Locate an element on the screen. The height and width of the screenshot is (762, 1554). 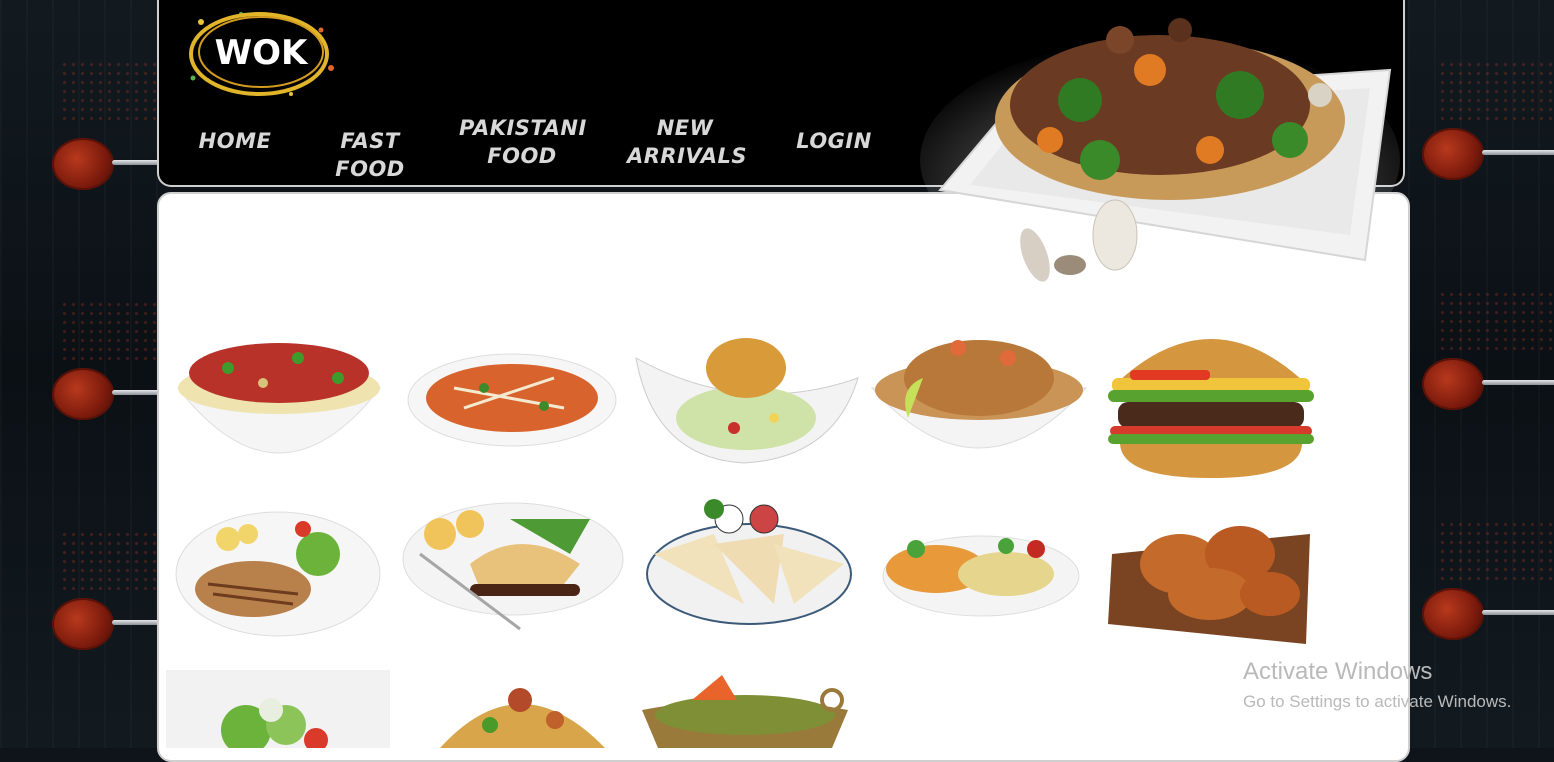
background-right is located at coordinates (1481, 374).